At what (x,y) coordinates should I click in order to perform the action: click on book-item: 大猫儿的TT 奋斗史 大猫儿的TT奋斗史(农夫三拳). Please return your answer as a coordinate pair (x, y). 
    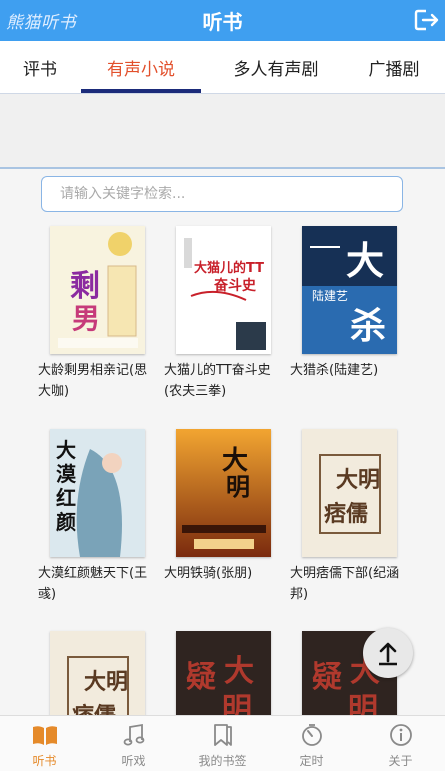
    Looking at the image, I should click on (223, 314).